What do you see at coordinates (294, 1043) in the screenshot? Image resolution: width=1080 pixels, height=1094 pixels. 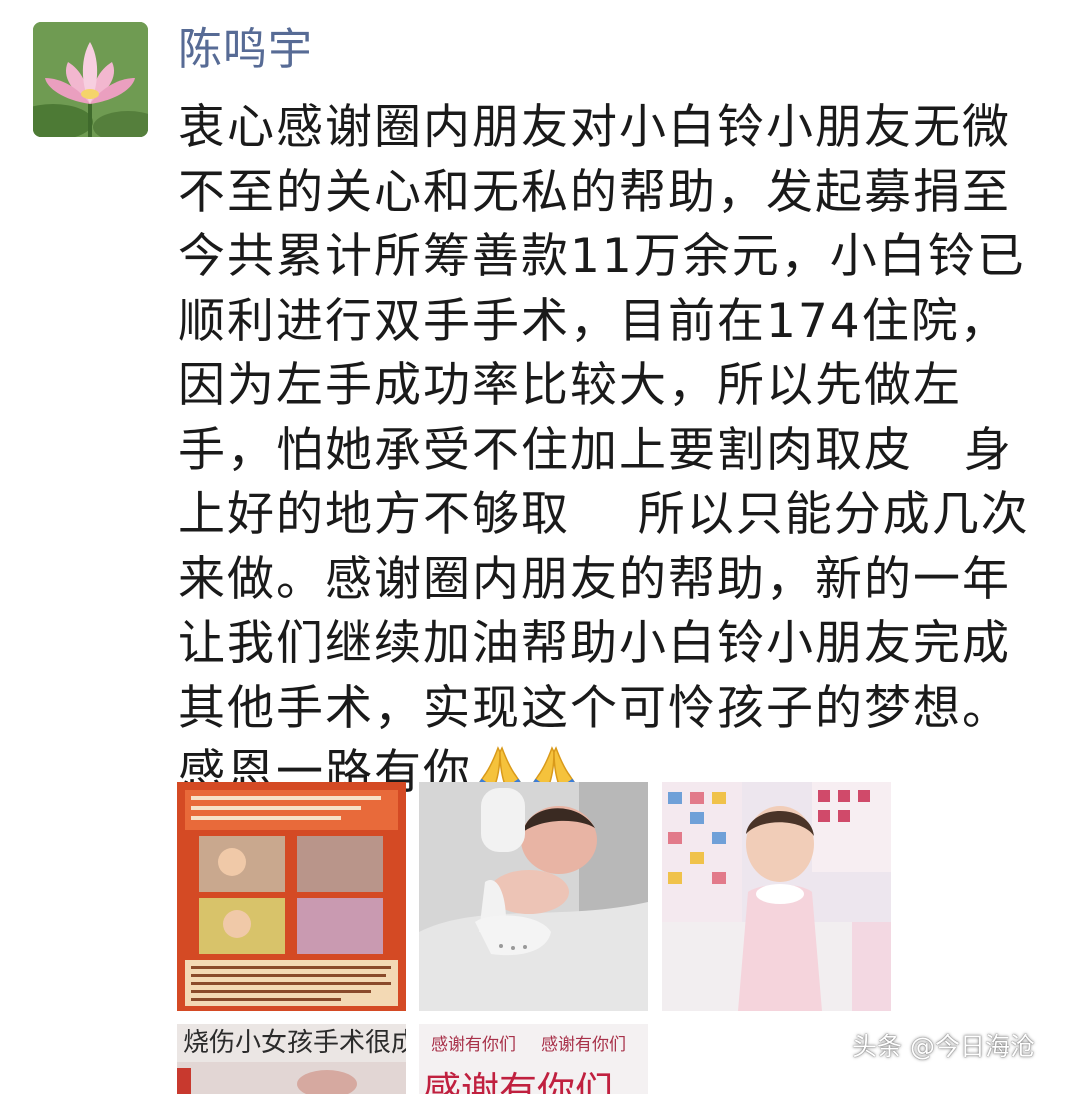 I see `news-headline-text: 烧伤小女孩手术很成功` at bounding box center [294, 1043].